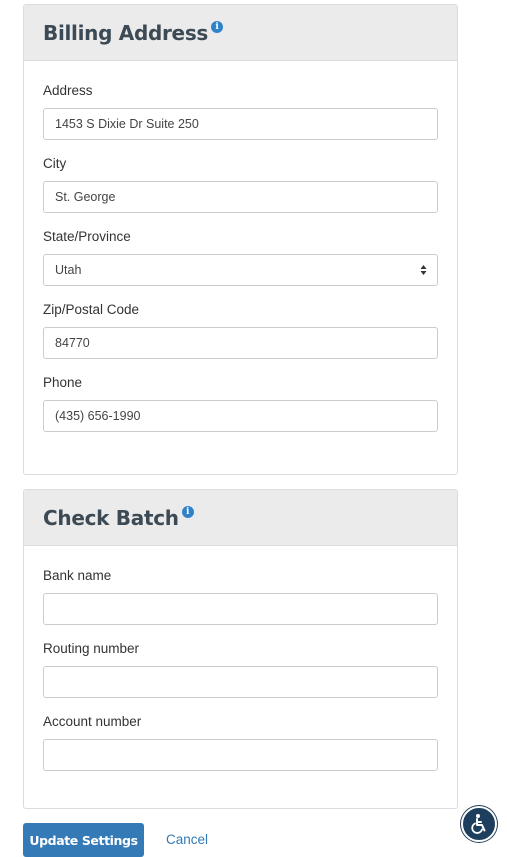 This screenshot has width=507, height=857. I want to click on zip-input, so click(240, 343).